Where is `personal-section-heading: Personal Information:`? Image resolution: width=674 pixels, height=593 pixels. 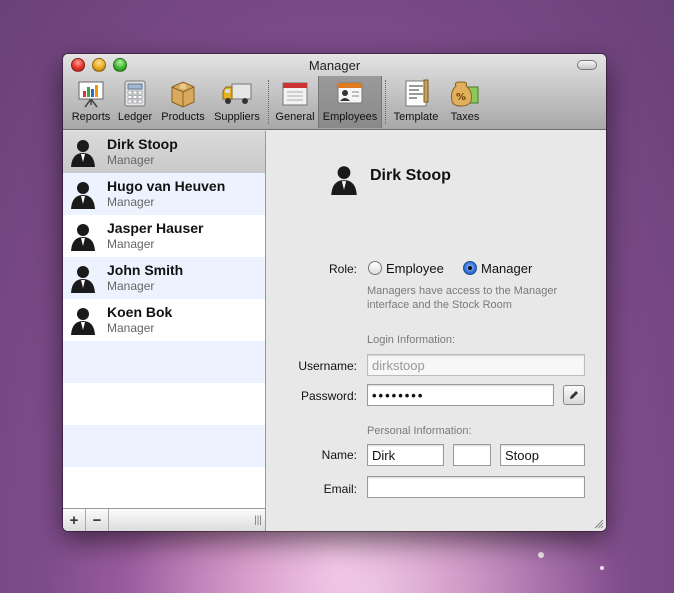
personal-section-heading: Personal Information: is located at coordinates (419, 431).